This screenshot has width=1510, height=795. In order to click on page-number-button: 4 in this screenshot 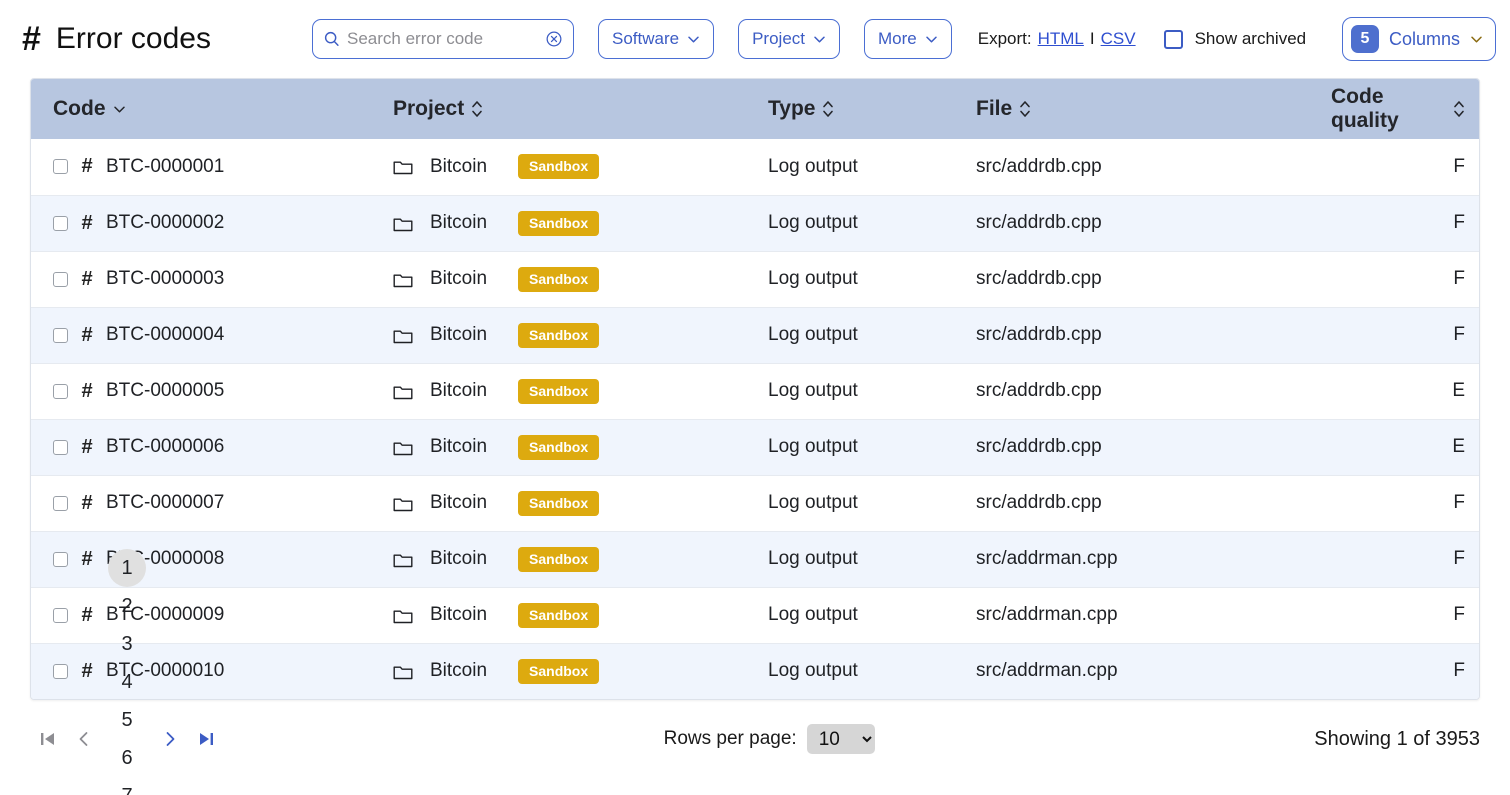, I will do `click(127, 682)`.